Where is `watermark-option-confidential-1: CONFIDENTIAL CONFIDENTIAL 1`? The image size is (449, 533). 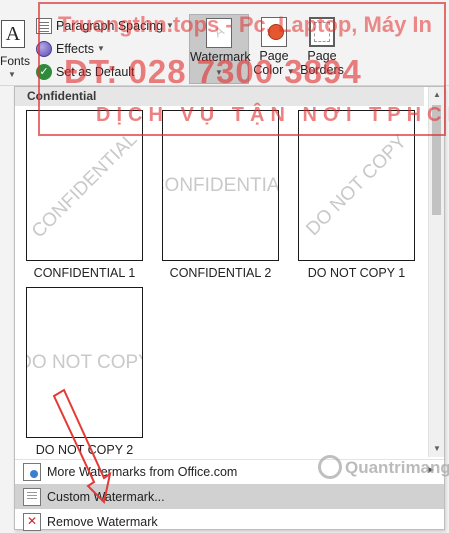
watermark-option-confidential-1: CONFIDENTIAL CONFIDENTIAL 1 is located at coordinates (84, 195).